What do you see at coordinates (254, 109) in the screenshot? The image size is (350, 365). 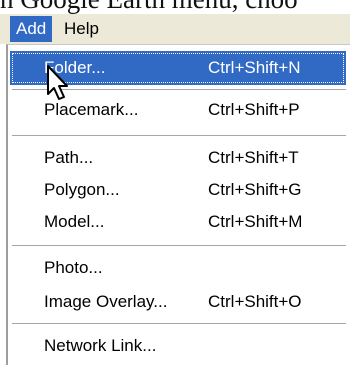 I see `menu-item-shortcut: Ctrl+Shift+P` at bounding box center [254, 109].